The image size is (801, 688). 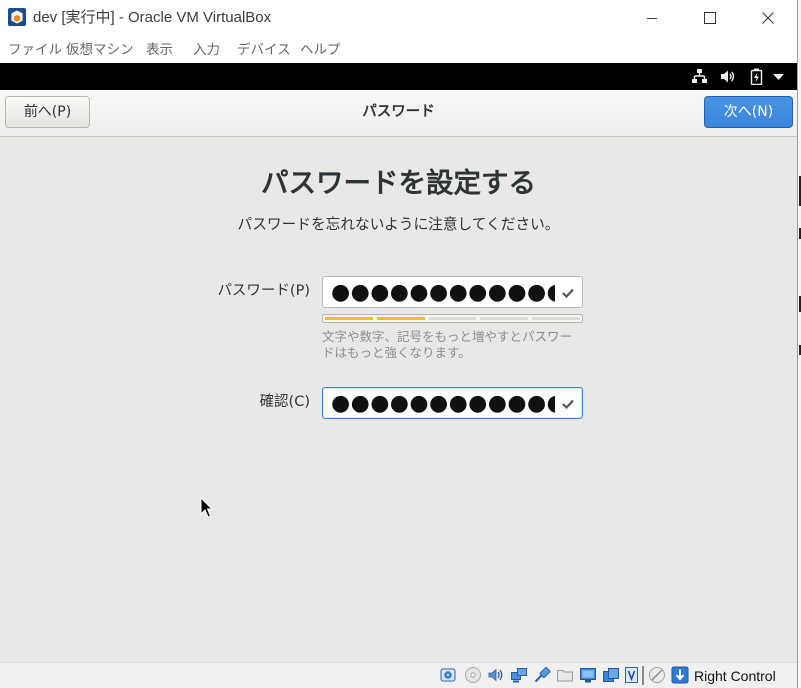 I want to click on keyboard-capture-icon, so click(x=680, y=675).